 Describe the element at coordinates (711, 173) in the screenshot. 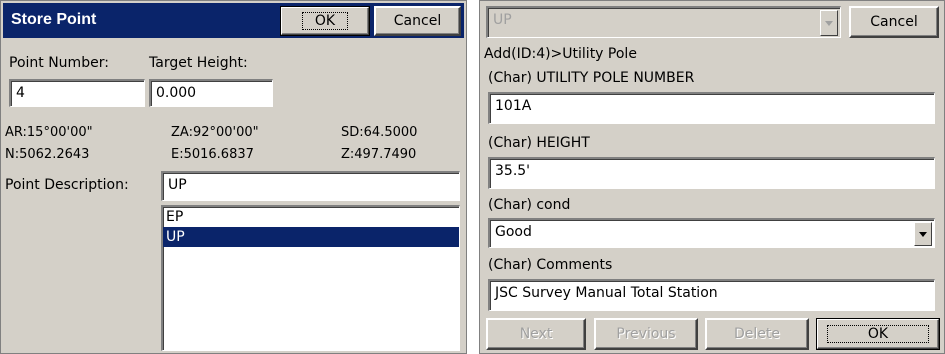

I see `height-input: 35.5'` at that location.